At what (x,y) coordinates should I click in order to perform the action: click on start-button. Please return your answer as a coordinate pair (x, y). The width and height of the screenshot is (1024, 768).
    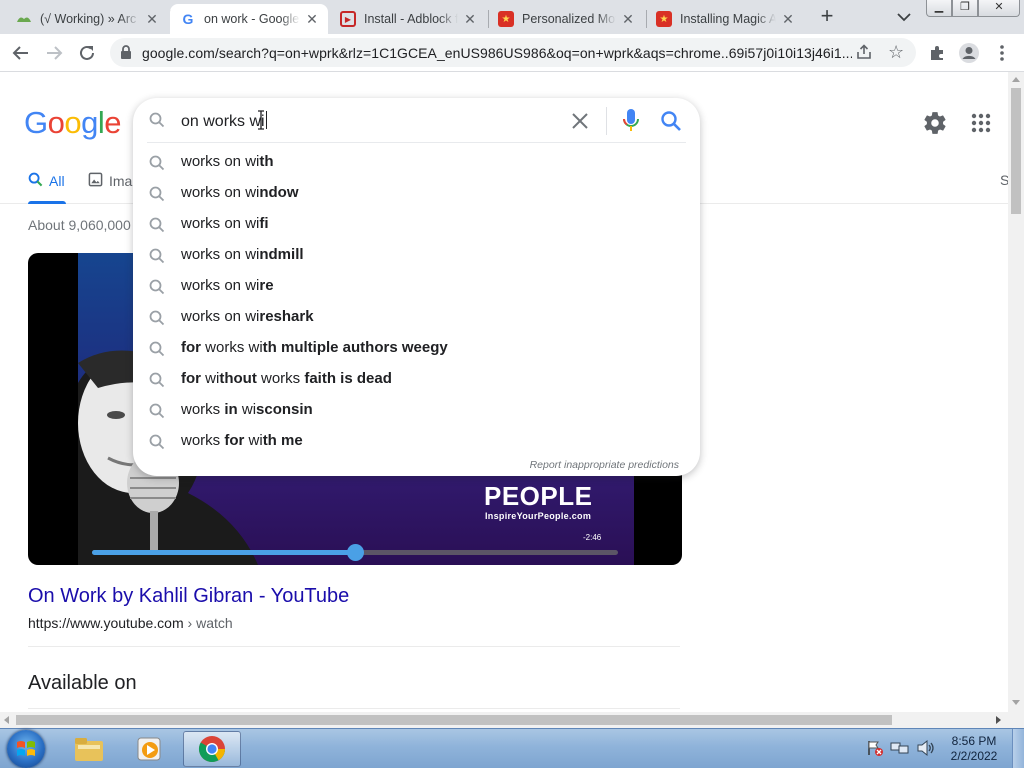
    Looking at the image, I should click on (26, 749).